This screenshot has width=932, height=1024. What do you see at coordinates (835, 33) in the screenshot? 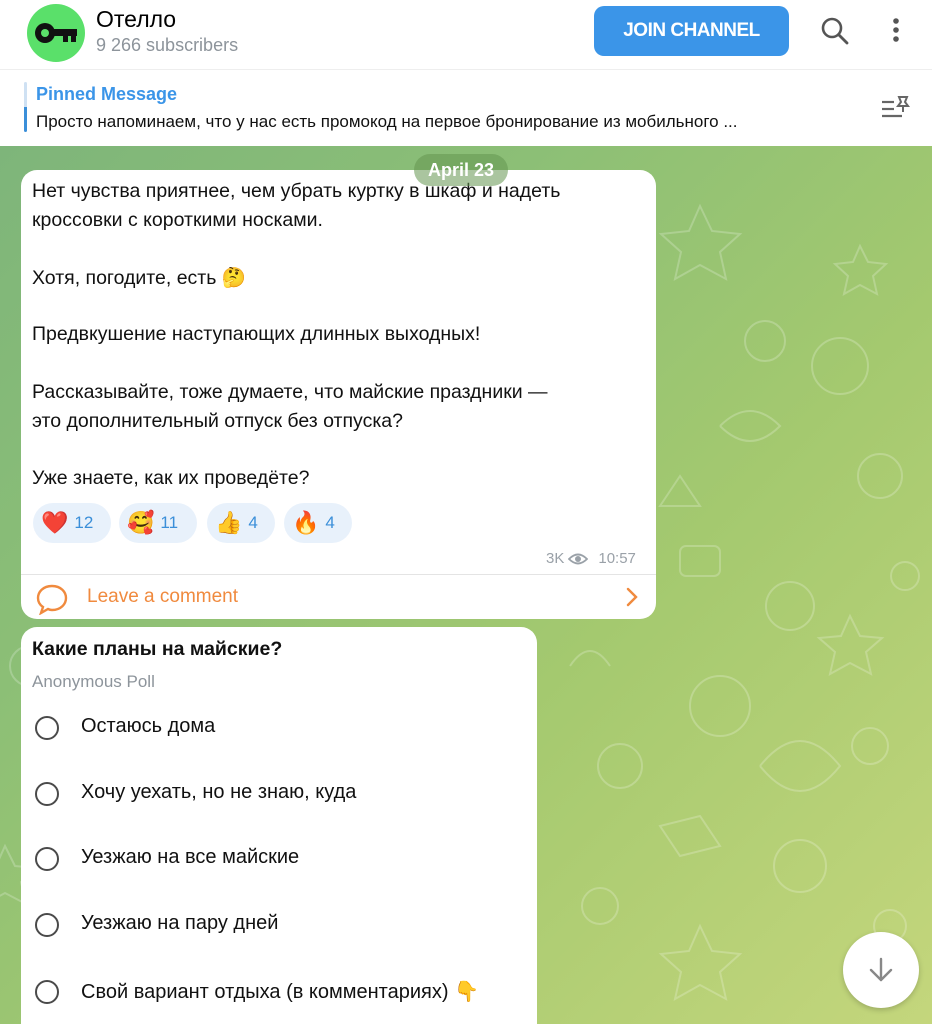
I see `search-icon` at bounding box center [835, 33].